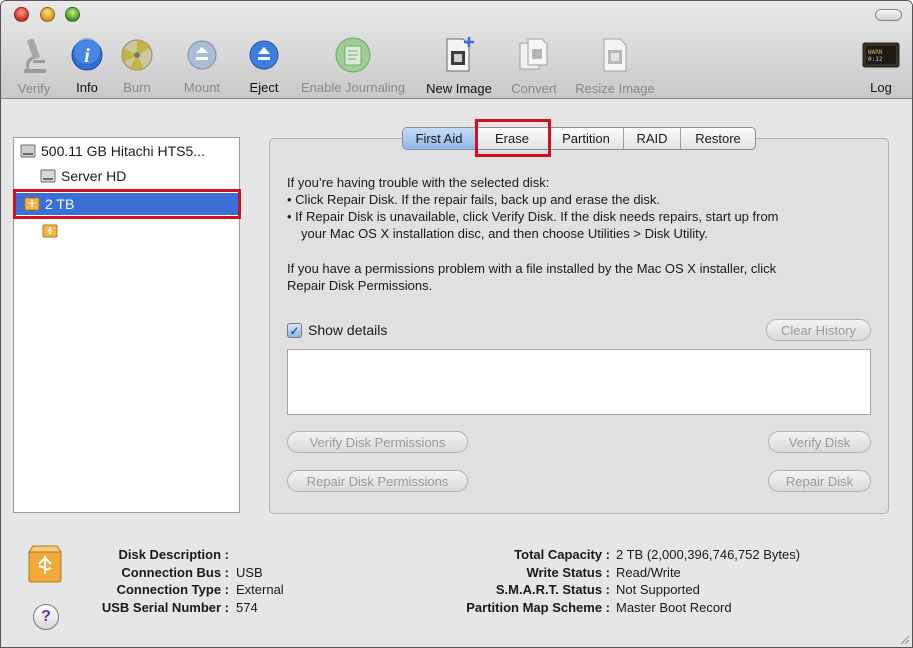  What do you see at coordinates (260, 589) in the screenshot?
I see `info-value: External` at bounding box center [260, 589].